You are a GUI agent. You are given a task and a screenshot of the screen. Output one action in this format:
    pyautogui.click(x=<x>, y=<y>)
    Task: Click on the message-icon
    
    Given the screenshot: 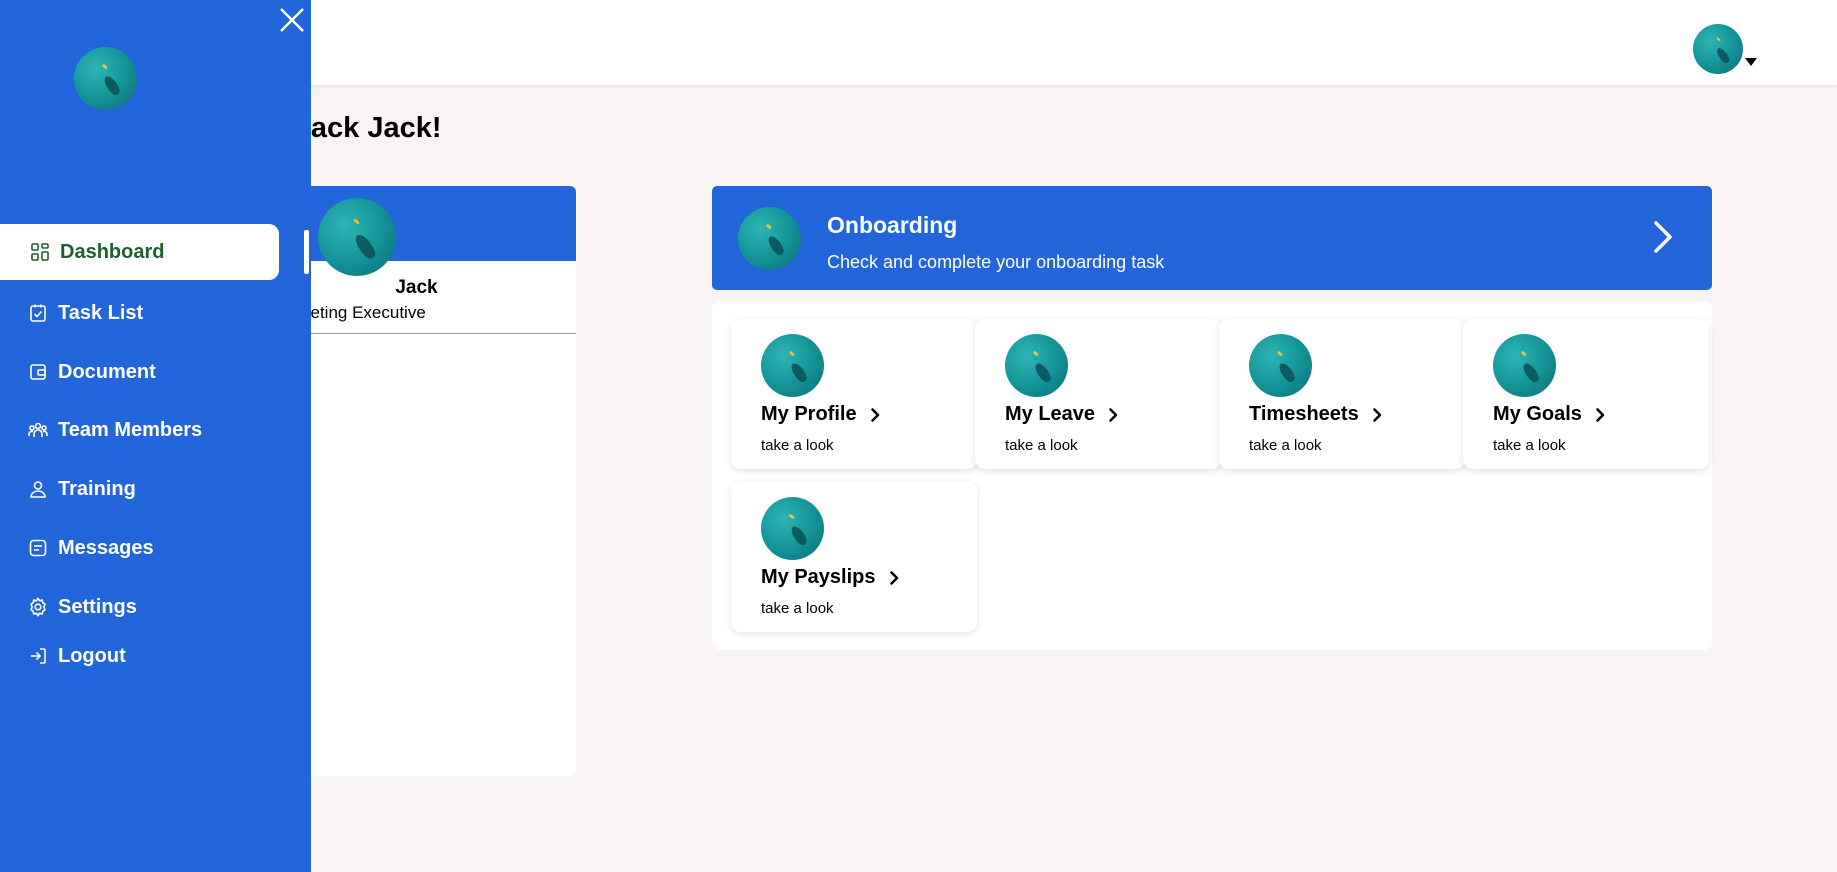 What is the action you would take?
    pyautogui.click(x=38, y=548)
    